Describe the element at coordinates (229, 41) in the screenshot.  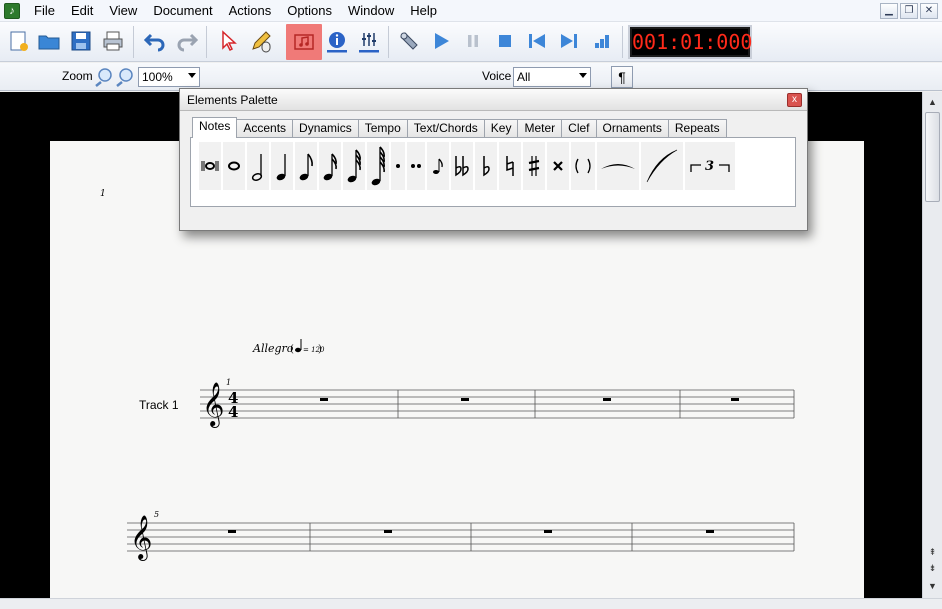
I see `select-tool-button` at that location.